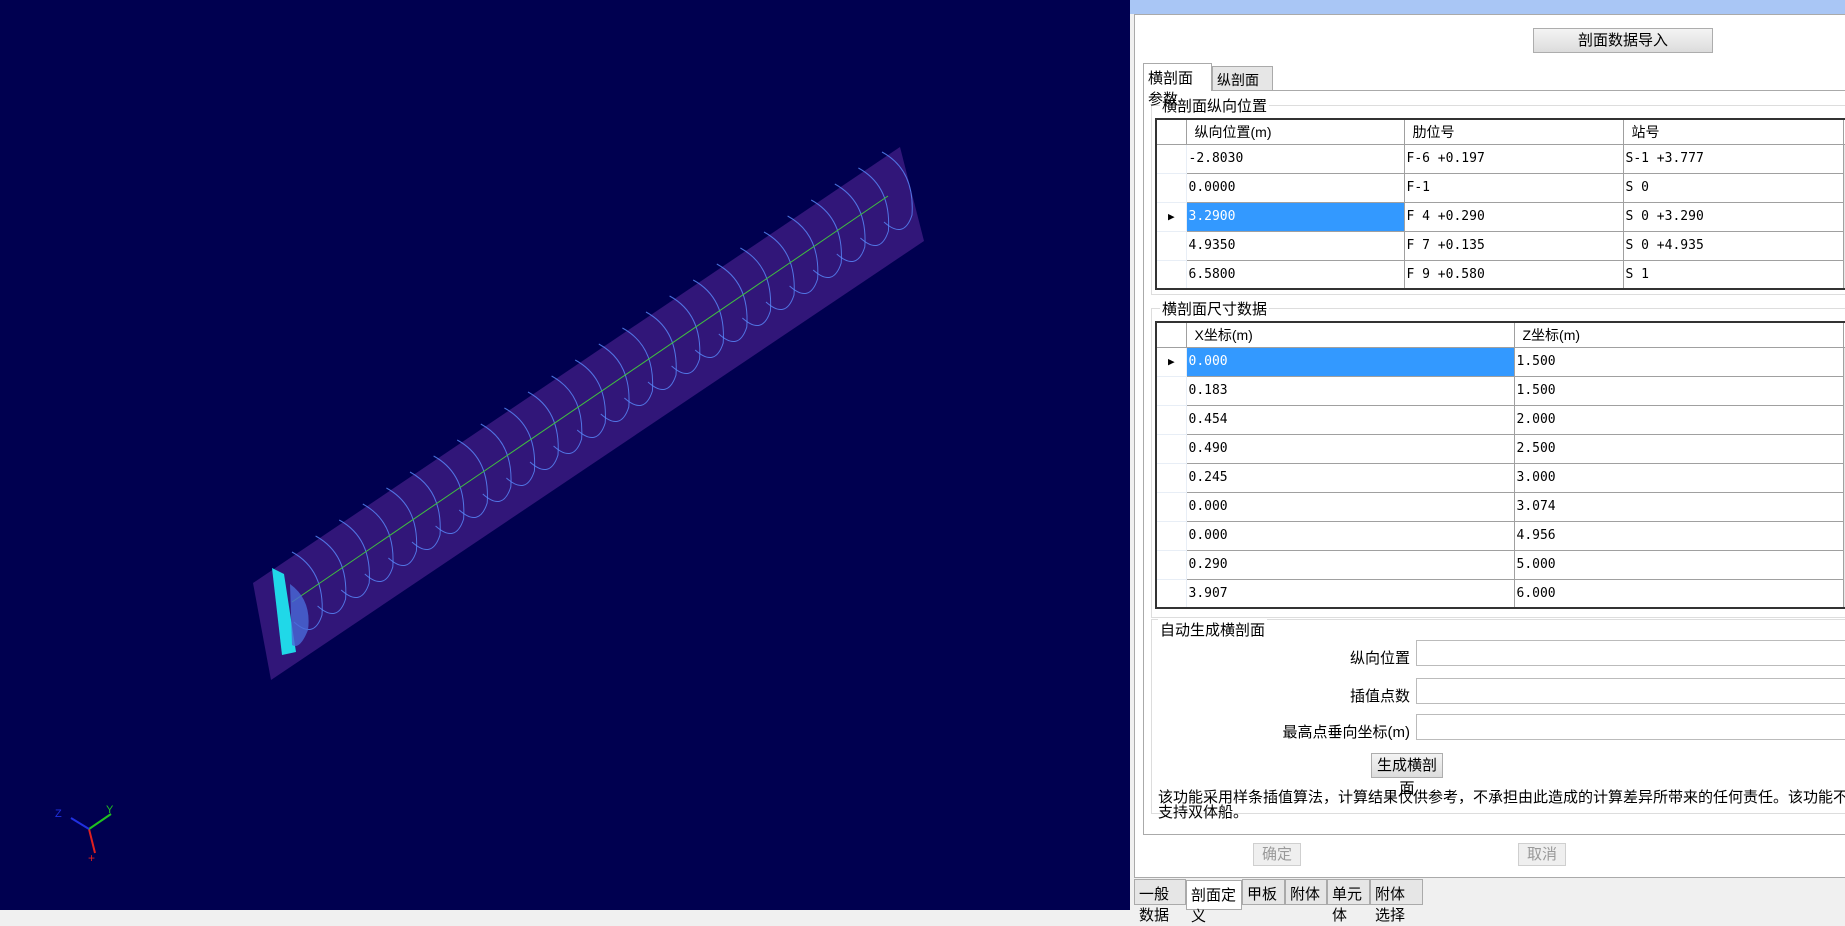 The image size is (1845, 926). I want to click on table-row: 0.490 2.500, so click(1500, 448).